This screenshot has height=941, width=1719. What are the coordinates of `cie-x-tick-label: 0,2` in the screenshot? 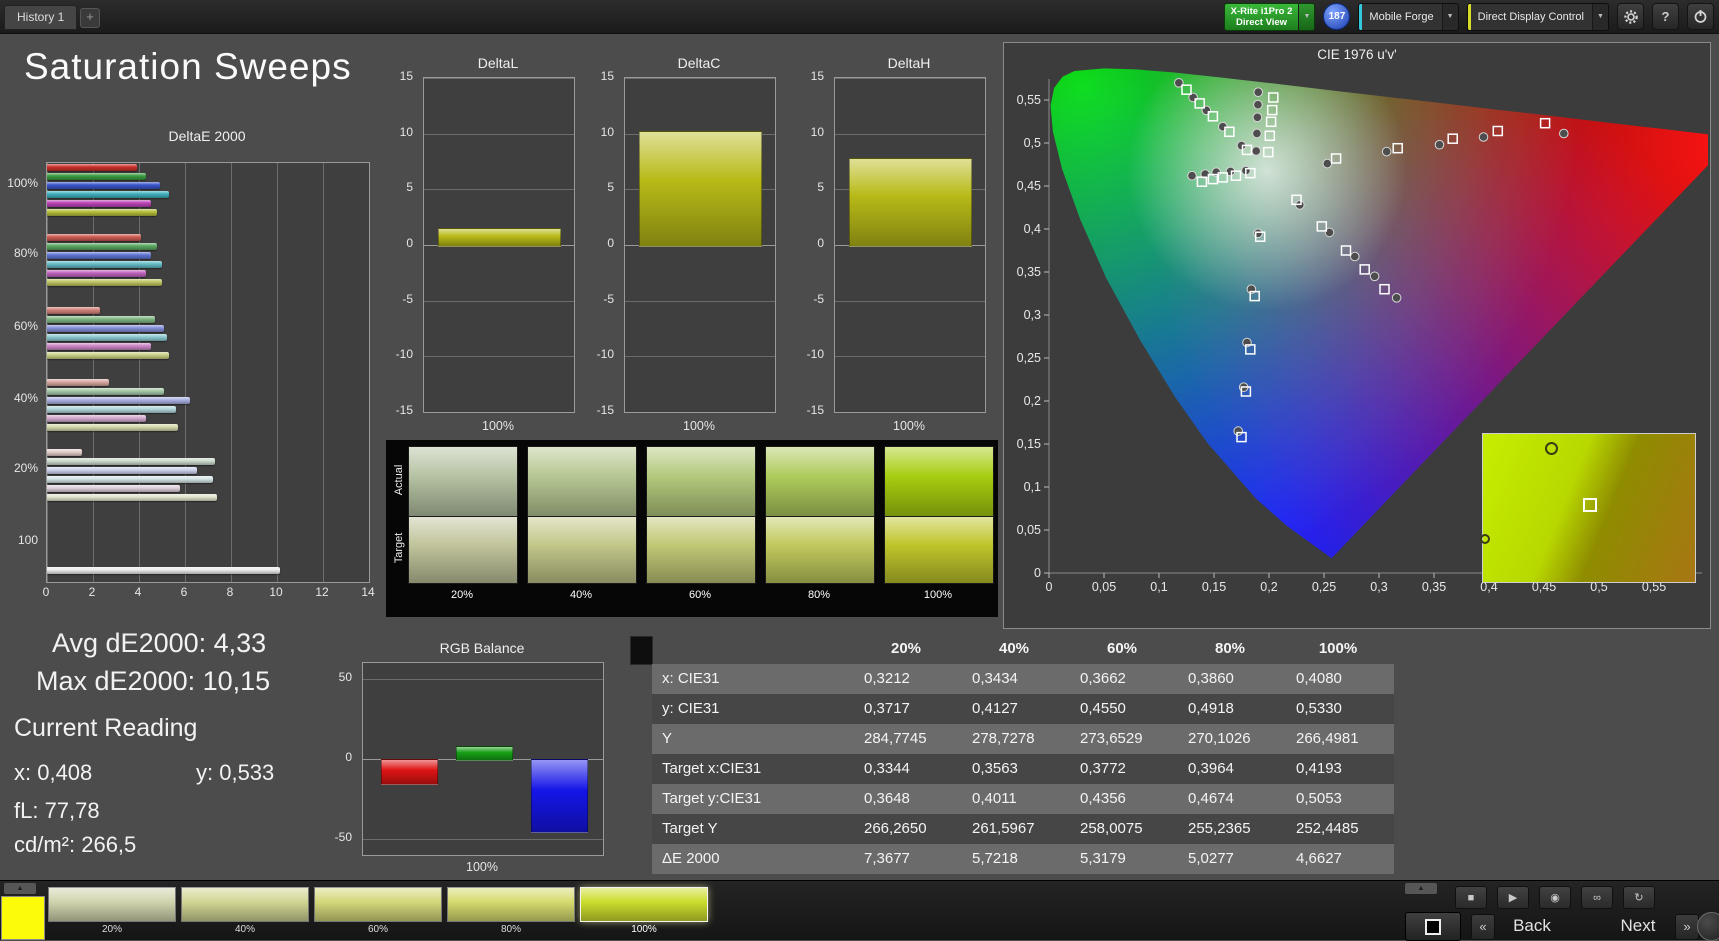 It's located at (1268, 587).